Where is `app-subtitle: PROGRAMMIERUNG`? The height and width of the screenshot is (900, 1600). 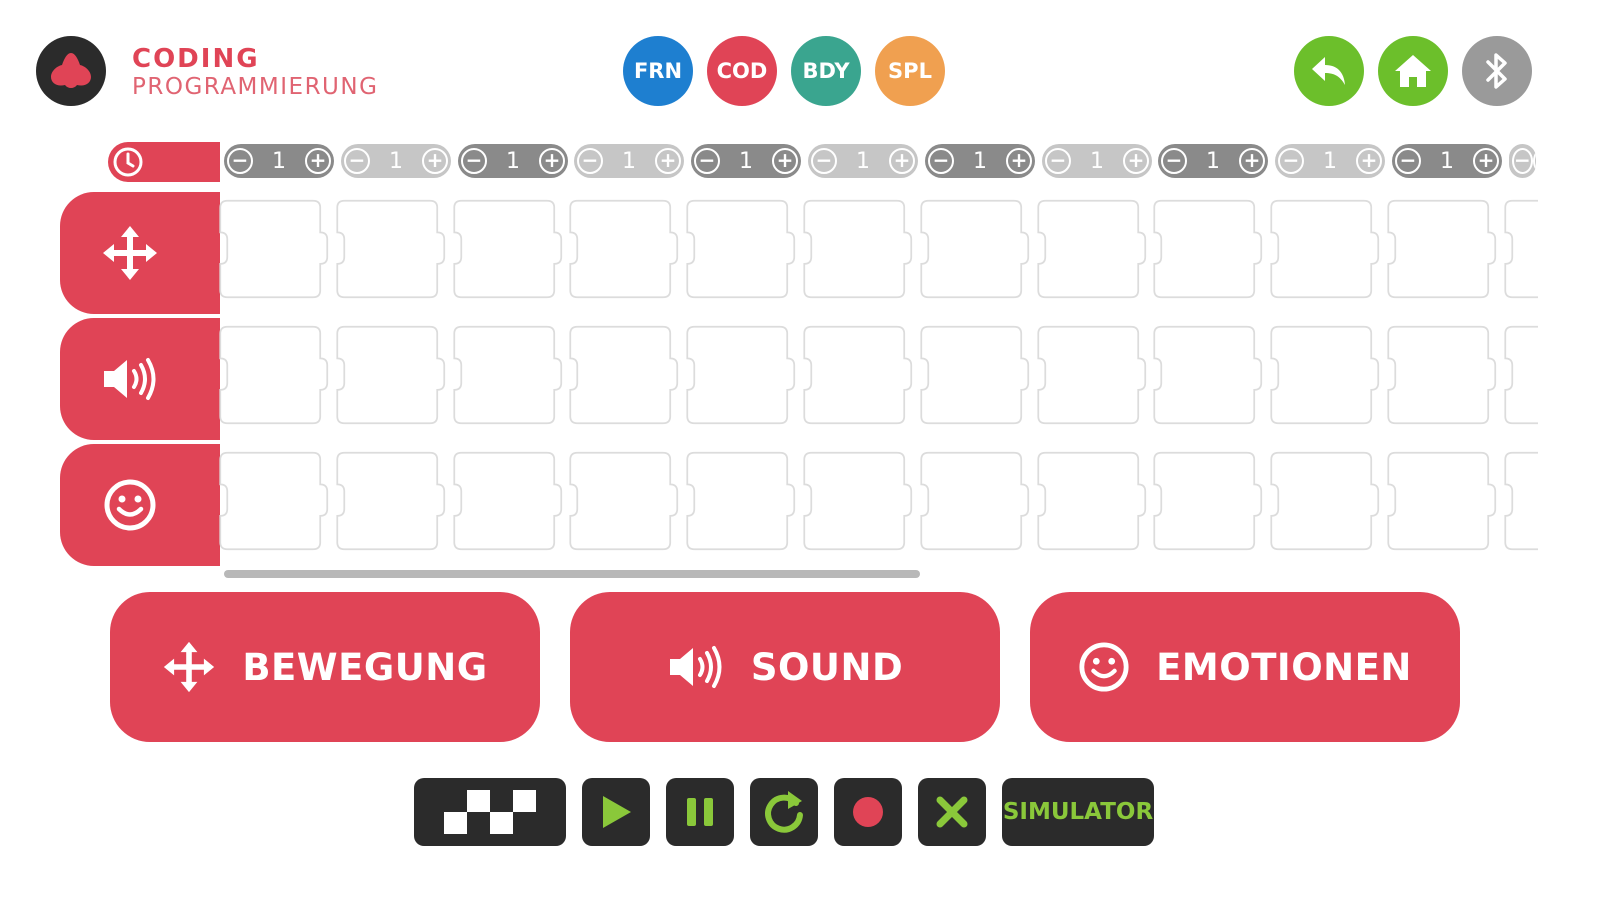
app-subtitle: PROGRAMMIERUNG is located at coordinates (255, 87).